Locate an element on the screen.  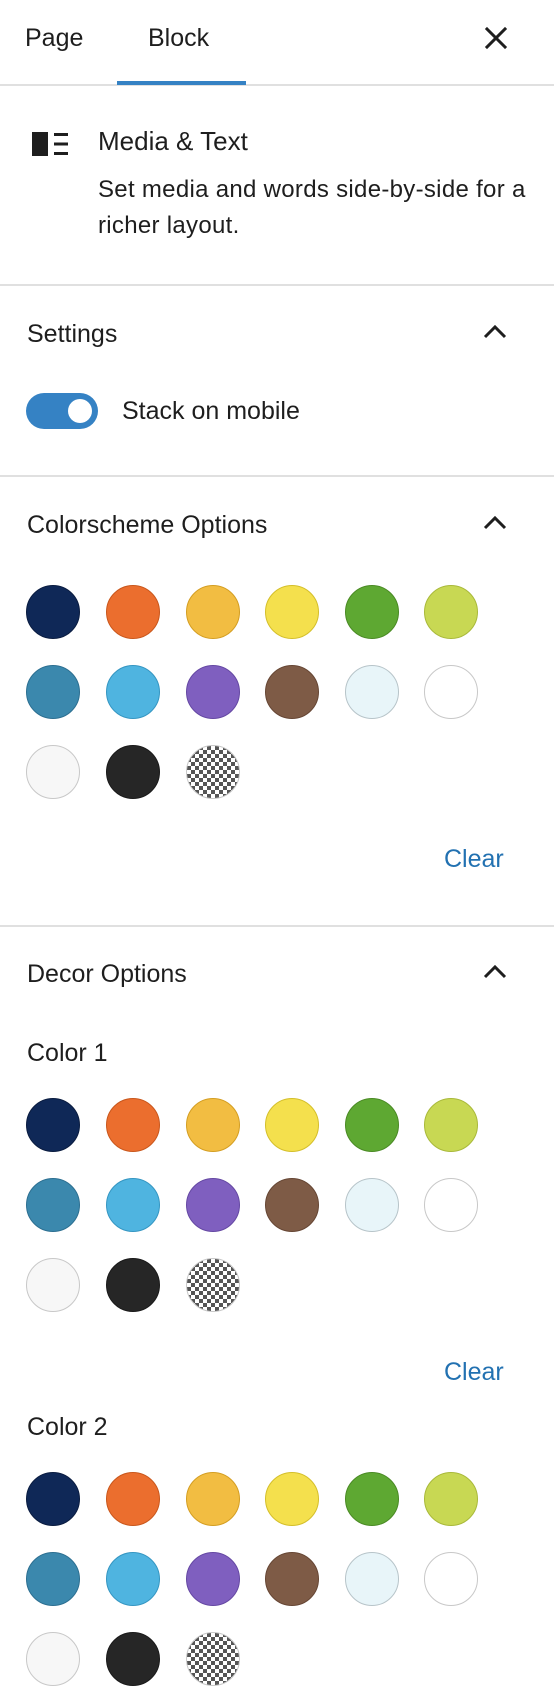
colorscheme-clear-button: Clear is located at coordinates (474, 859).